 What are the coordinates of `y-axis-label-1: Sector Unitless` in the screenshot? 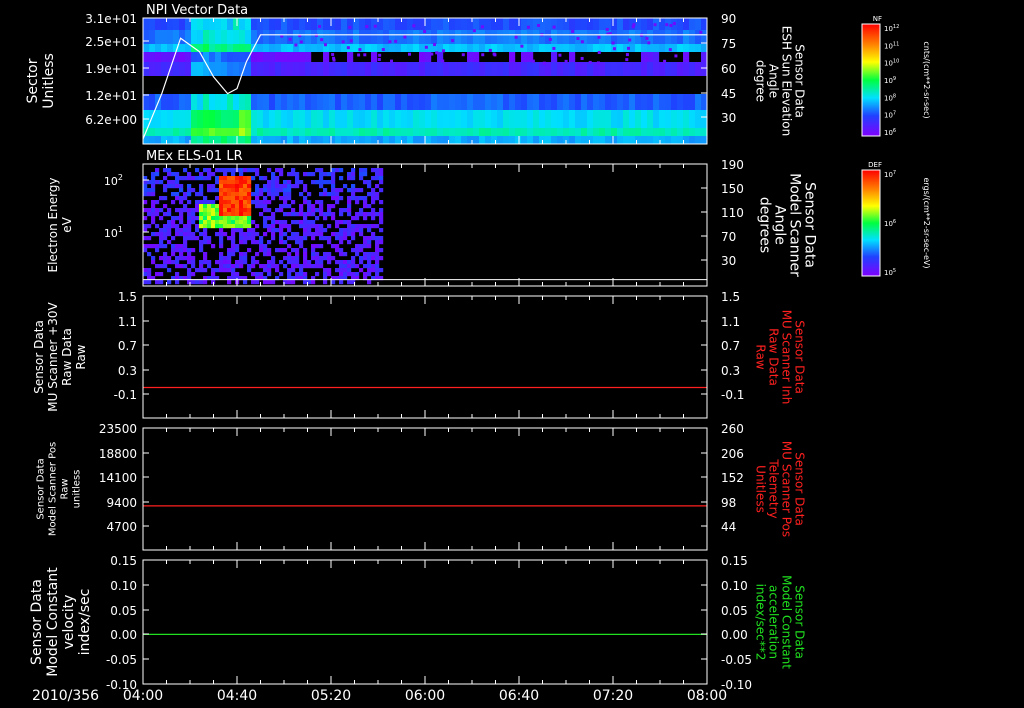 It's located at (41, 81).